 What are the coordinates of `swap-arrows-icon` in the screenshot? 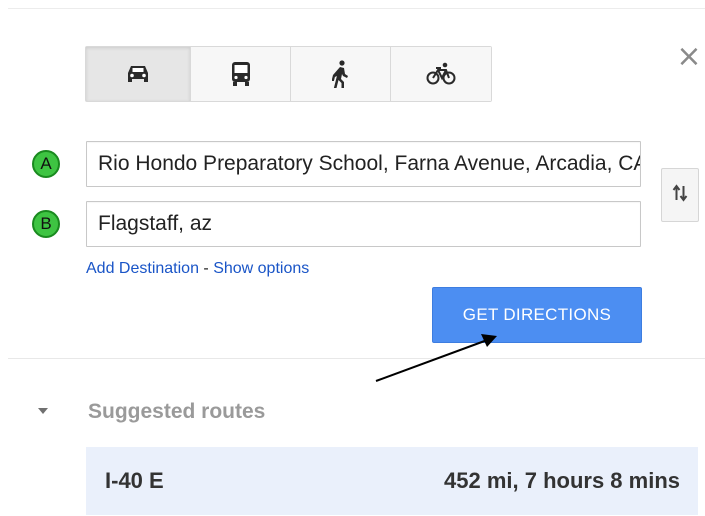 It's located at (680, 195).